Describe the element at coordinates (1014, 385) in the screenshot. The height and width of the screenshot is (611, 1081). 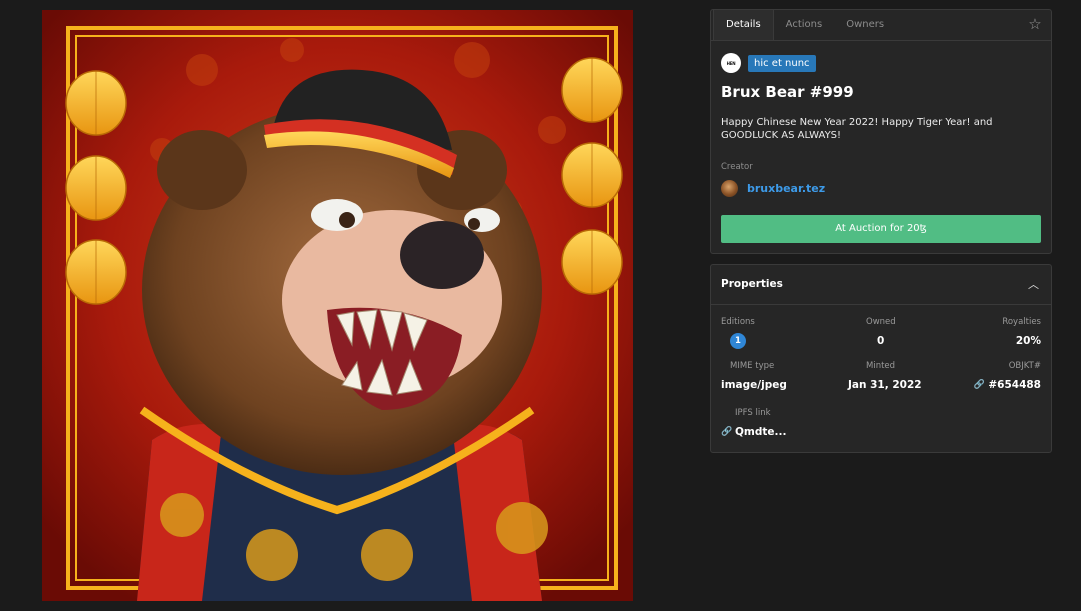
I see `objkt-value: #654488` at that location.